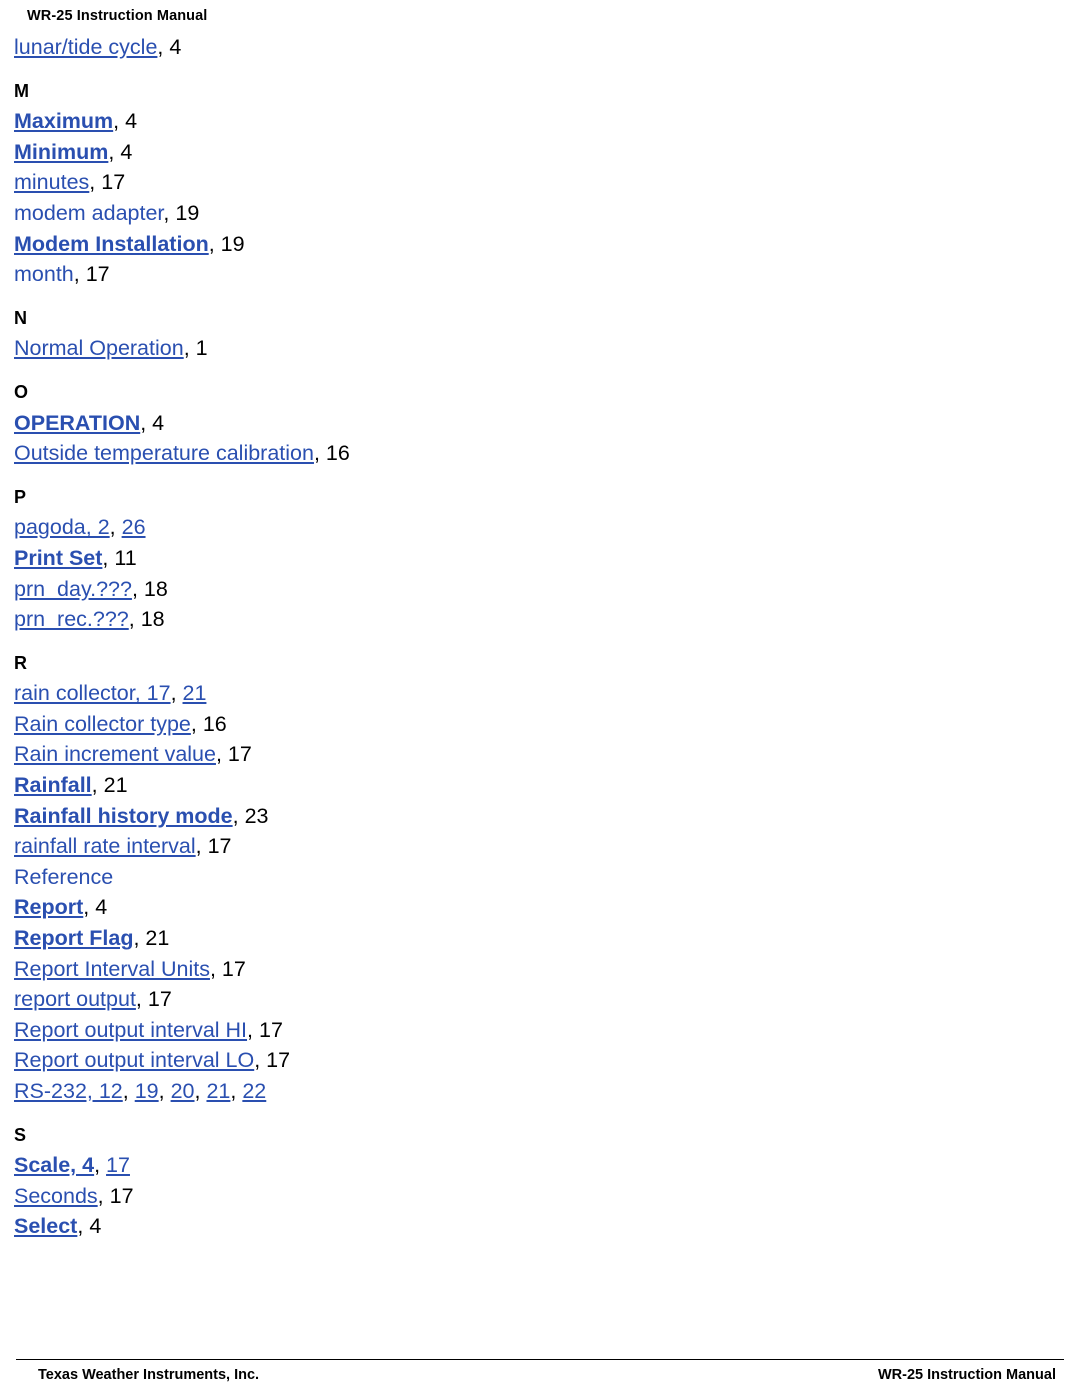 Image resolution: width=1080 pixels, height=1397 pixels. What do you see at coordinates (534, 1091) in the screenshot?
I see `index-entry: RS-232, 12, 19, 20, 21, 22` at bounding box center [534, 1091].